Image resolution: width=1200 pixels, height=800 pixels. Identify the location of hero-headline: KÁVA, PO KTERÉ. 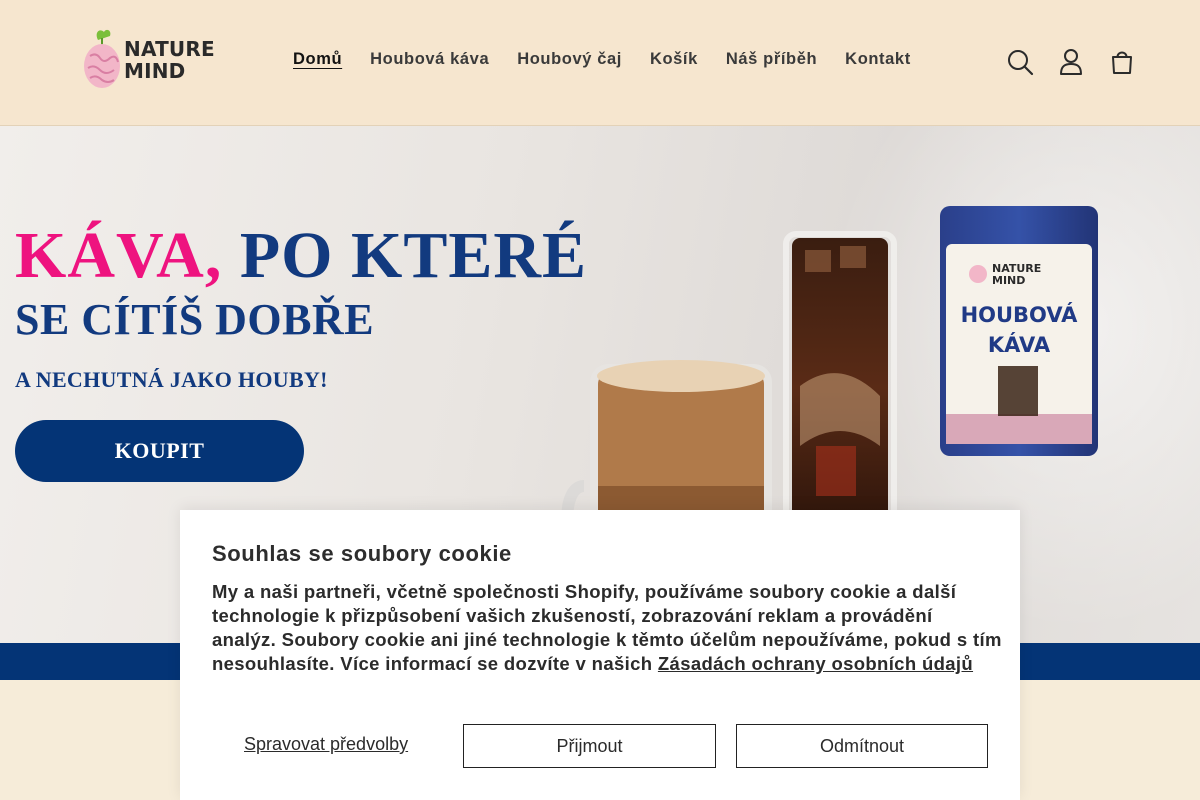
(301, 256).